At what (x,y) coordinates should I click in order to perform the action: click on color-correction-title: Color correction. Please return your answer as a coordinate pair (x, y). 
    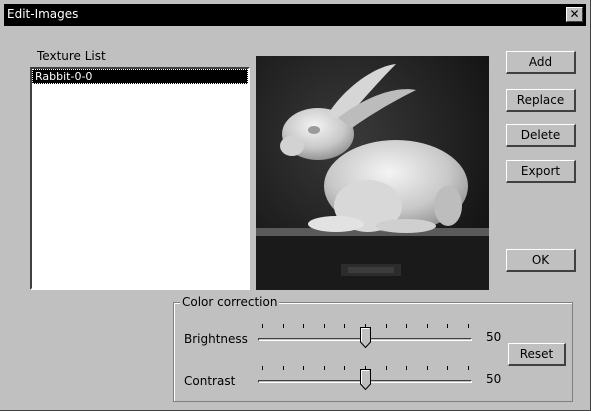
    Looking at the image, I should click on (230, 302).